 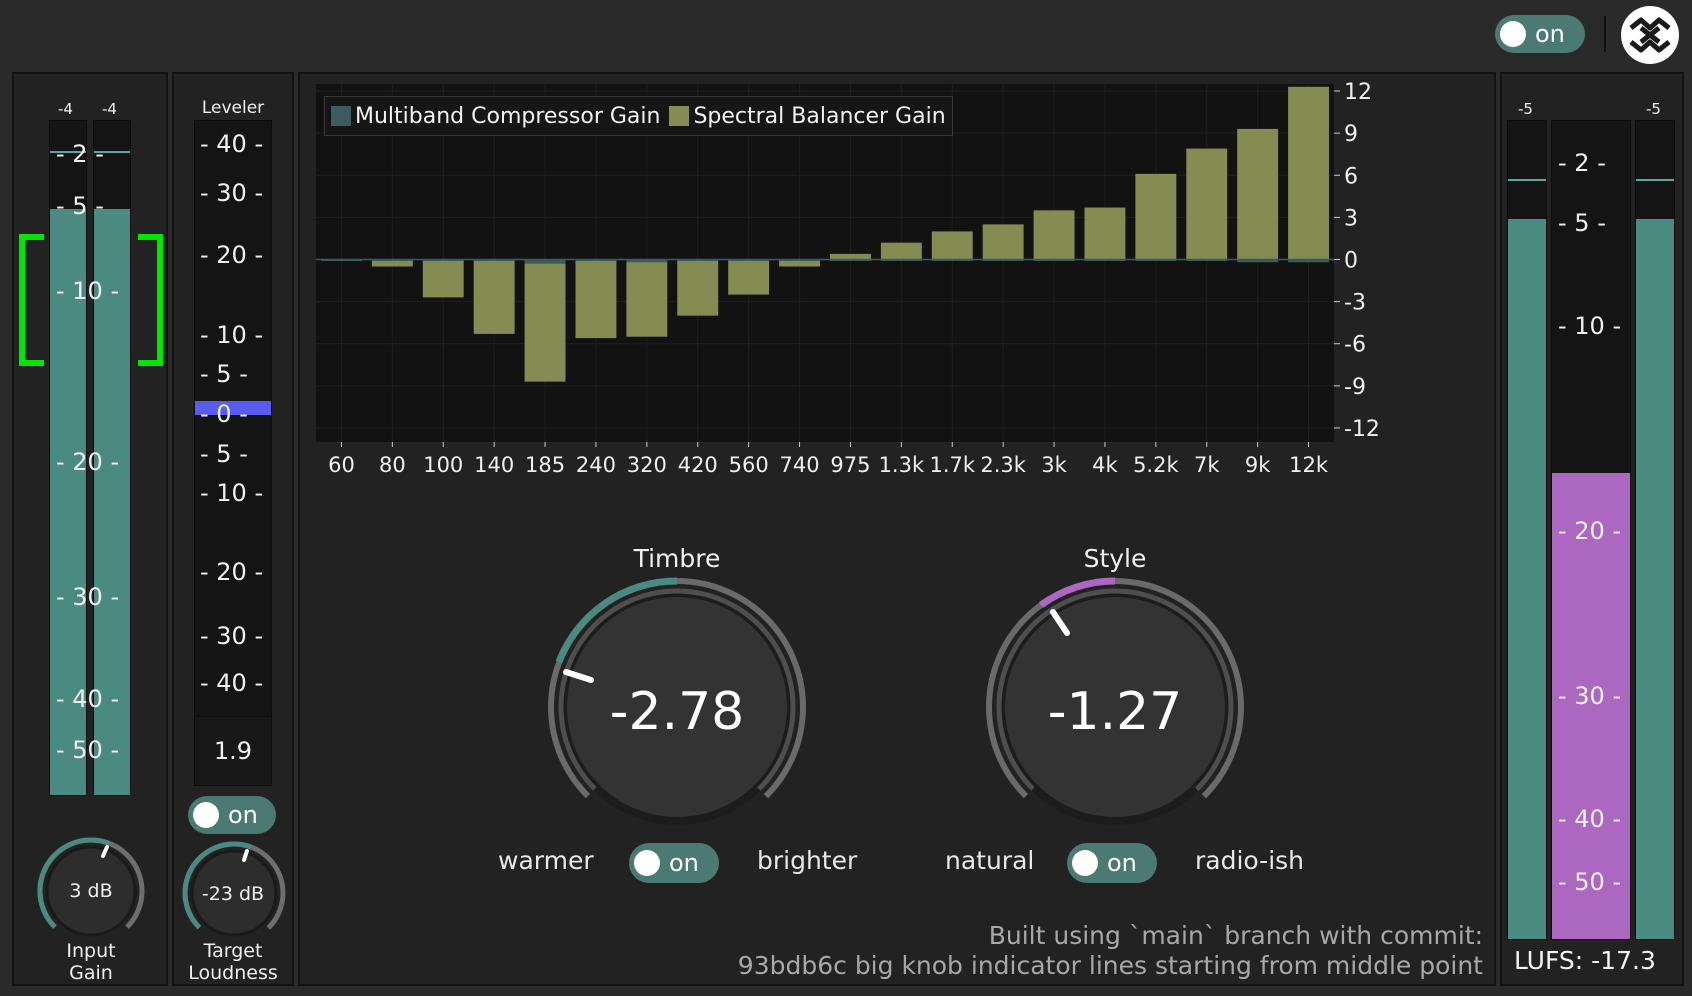 I want to click on output-scale-tick: - 50 -, so click(x=1590, y=882).